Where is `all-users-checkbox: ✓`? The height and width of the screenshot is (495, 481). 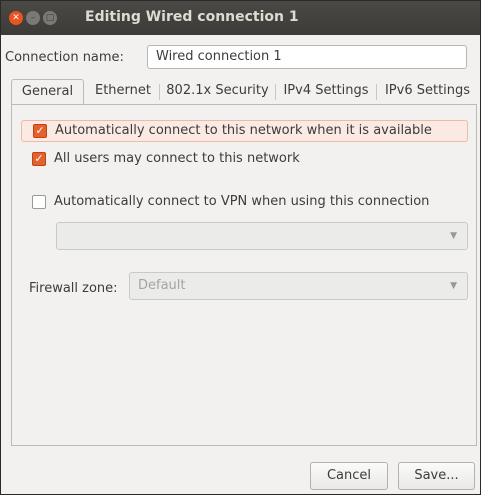
all-users-checkbox: ✓ is located at coordinates (39, 159).